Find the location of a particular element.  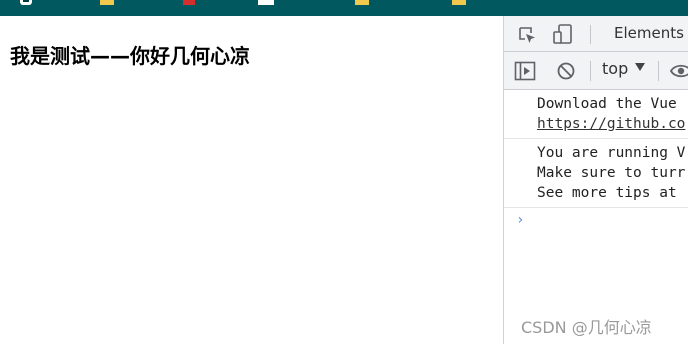

sidebar-toggle-icon is located at coordinates (525, 71).